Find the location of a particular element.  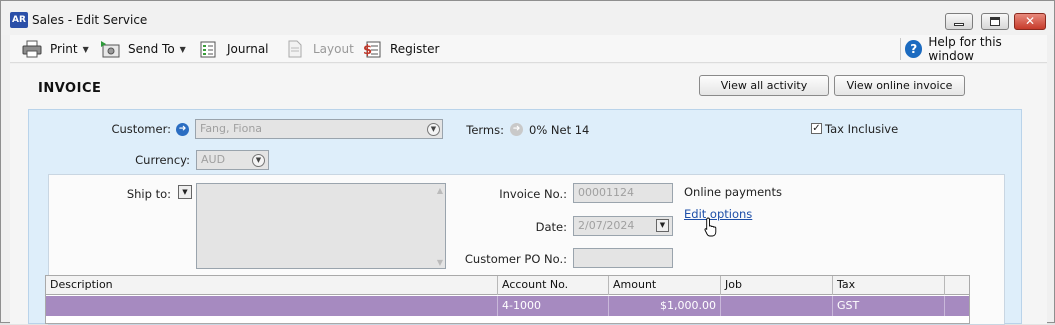

maximize-button is located at coordinates (995, 21).